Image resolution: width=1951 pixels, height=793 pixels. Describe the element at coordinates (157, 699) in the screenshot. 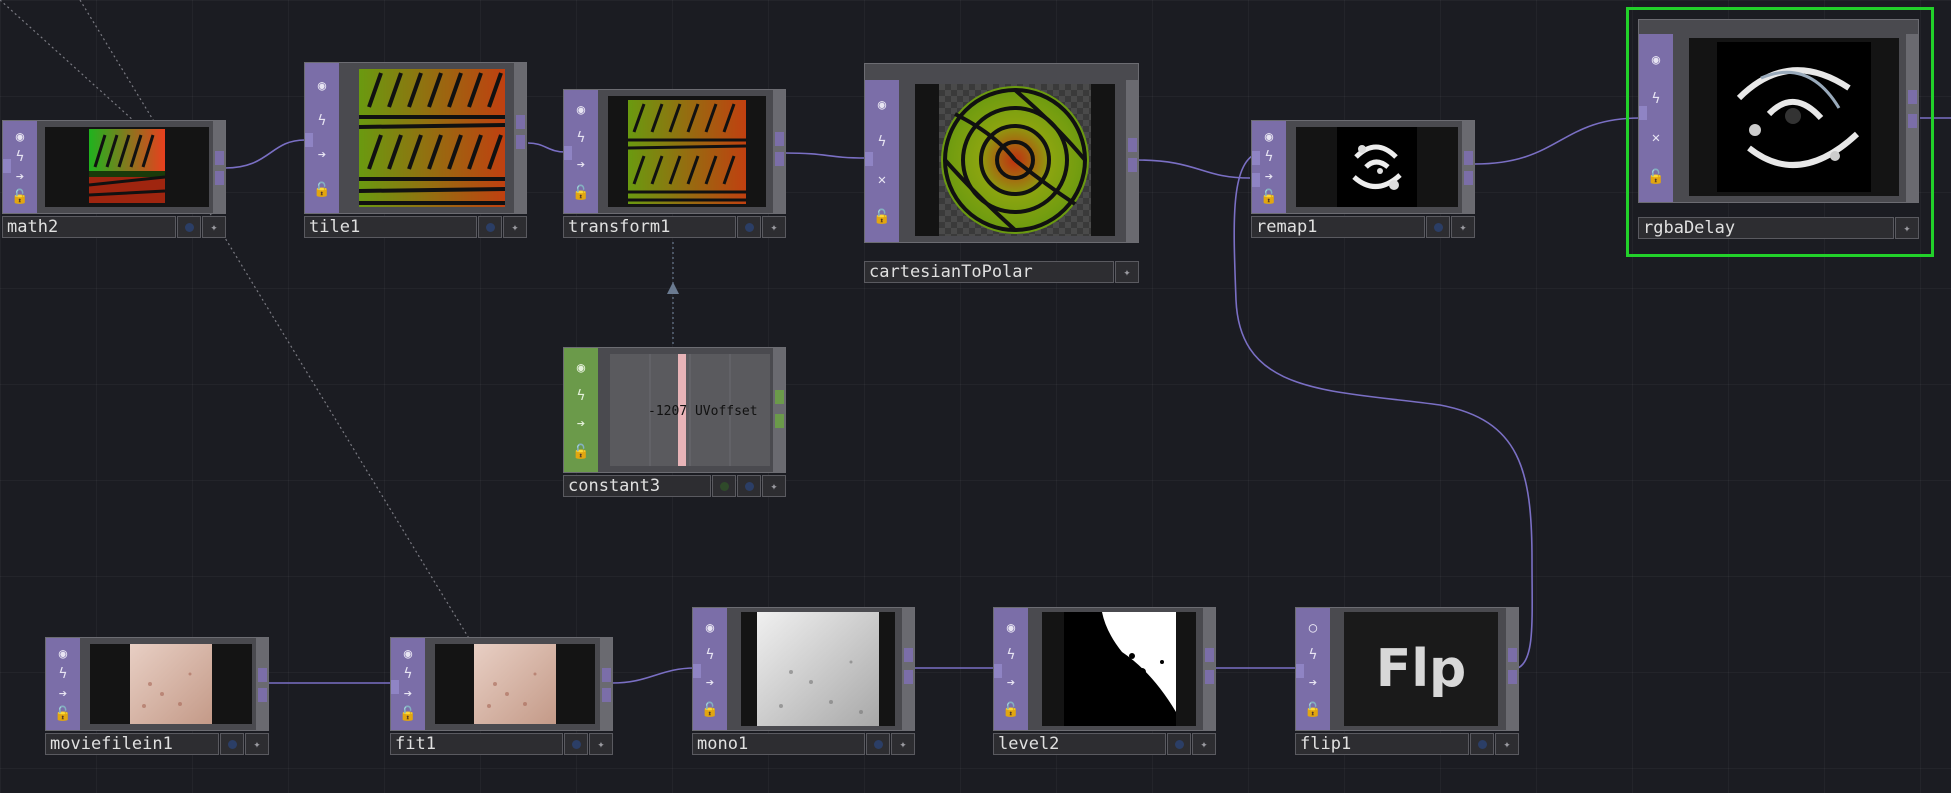

I see `node-moviefilein1: ◉ ϟ ➔ 🔓 moviefilein1 ✦` at that location.